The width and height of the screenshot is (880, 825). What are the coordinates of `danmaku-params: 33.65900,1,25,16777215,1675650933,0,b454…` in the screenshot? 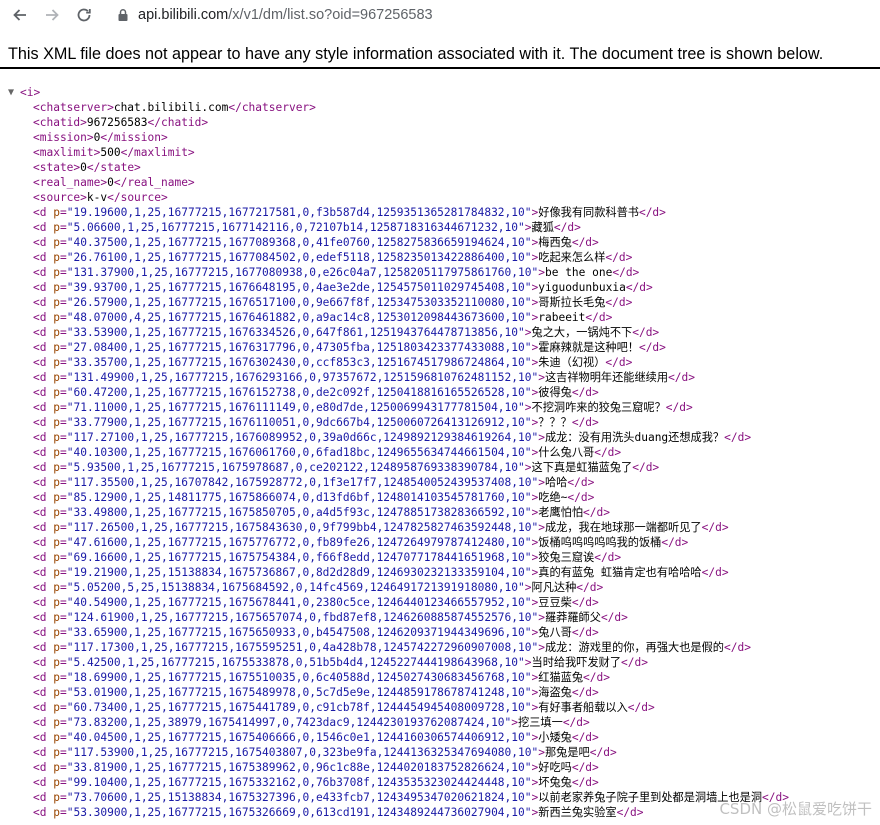 It's located at (299, 632).